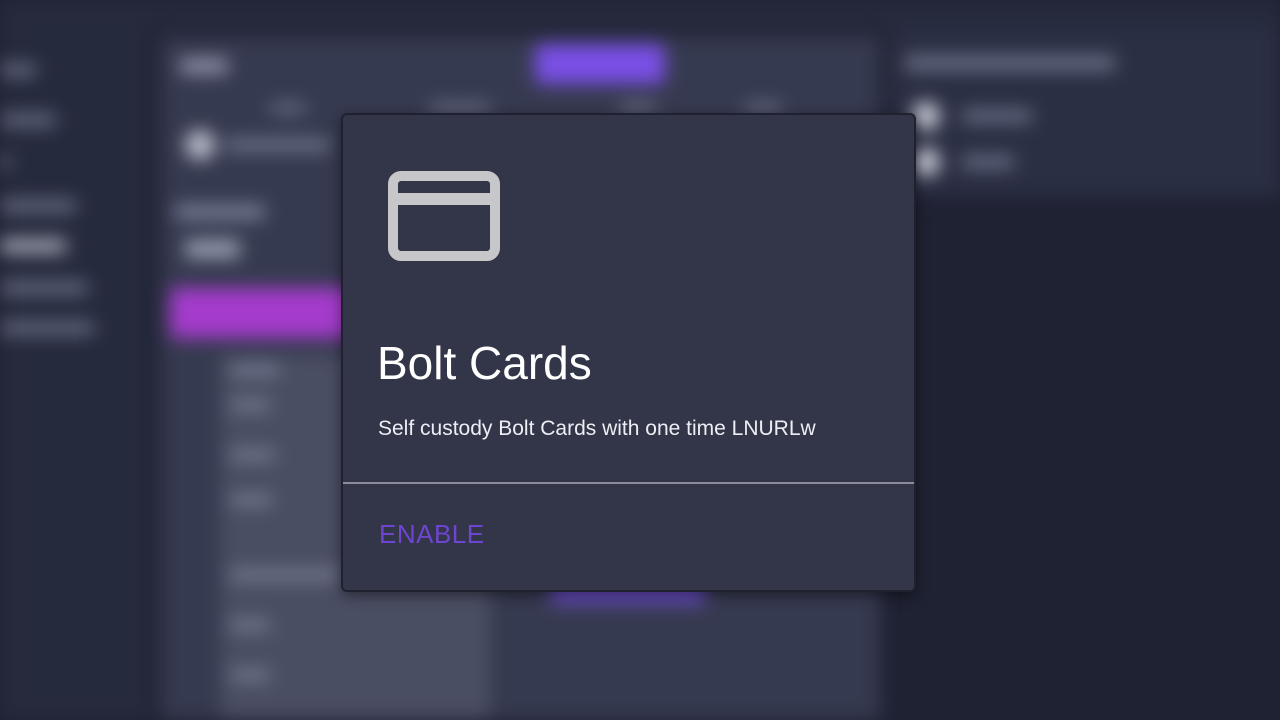 Image resolution: width=1280 pixels, height=720 pixels. What do you see at coordinates (628, 483) in the screenshot?
I see `card-divider` at bounding box center [628, 483].